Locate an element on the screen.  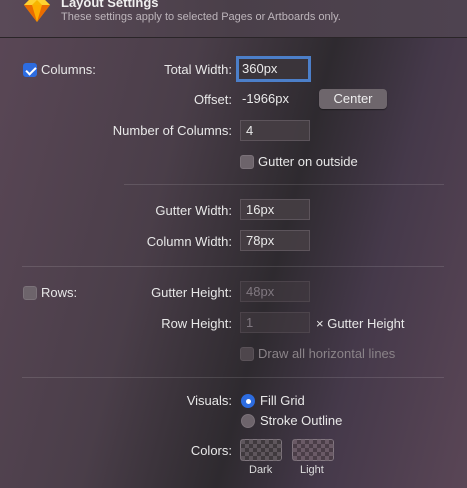
gutter-height-label: Gutter Height: is located at coordinates (191, 292).